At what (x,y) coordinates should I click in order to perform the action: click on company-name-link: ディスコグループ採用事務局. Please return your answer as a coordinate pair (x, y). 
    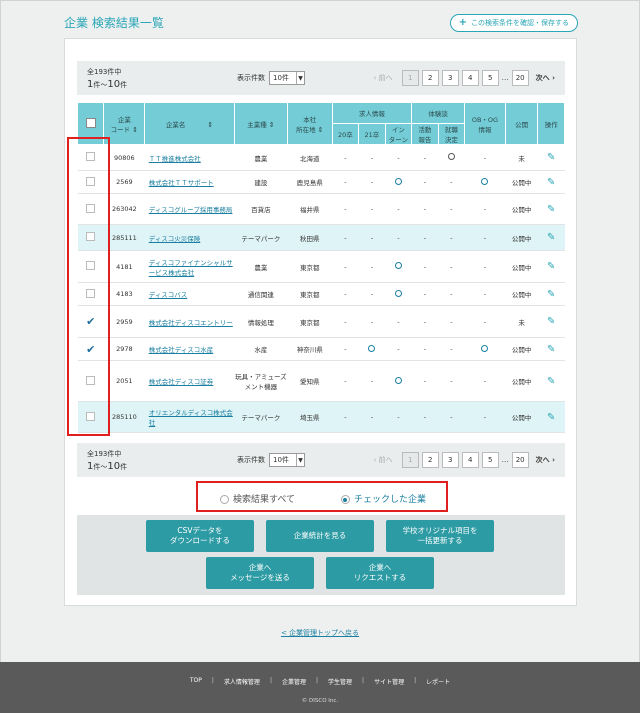
    Looking at the image, I should click on (191, 210).